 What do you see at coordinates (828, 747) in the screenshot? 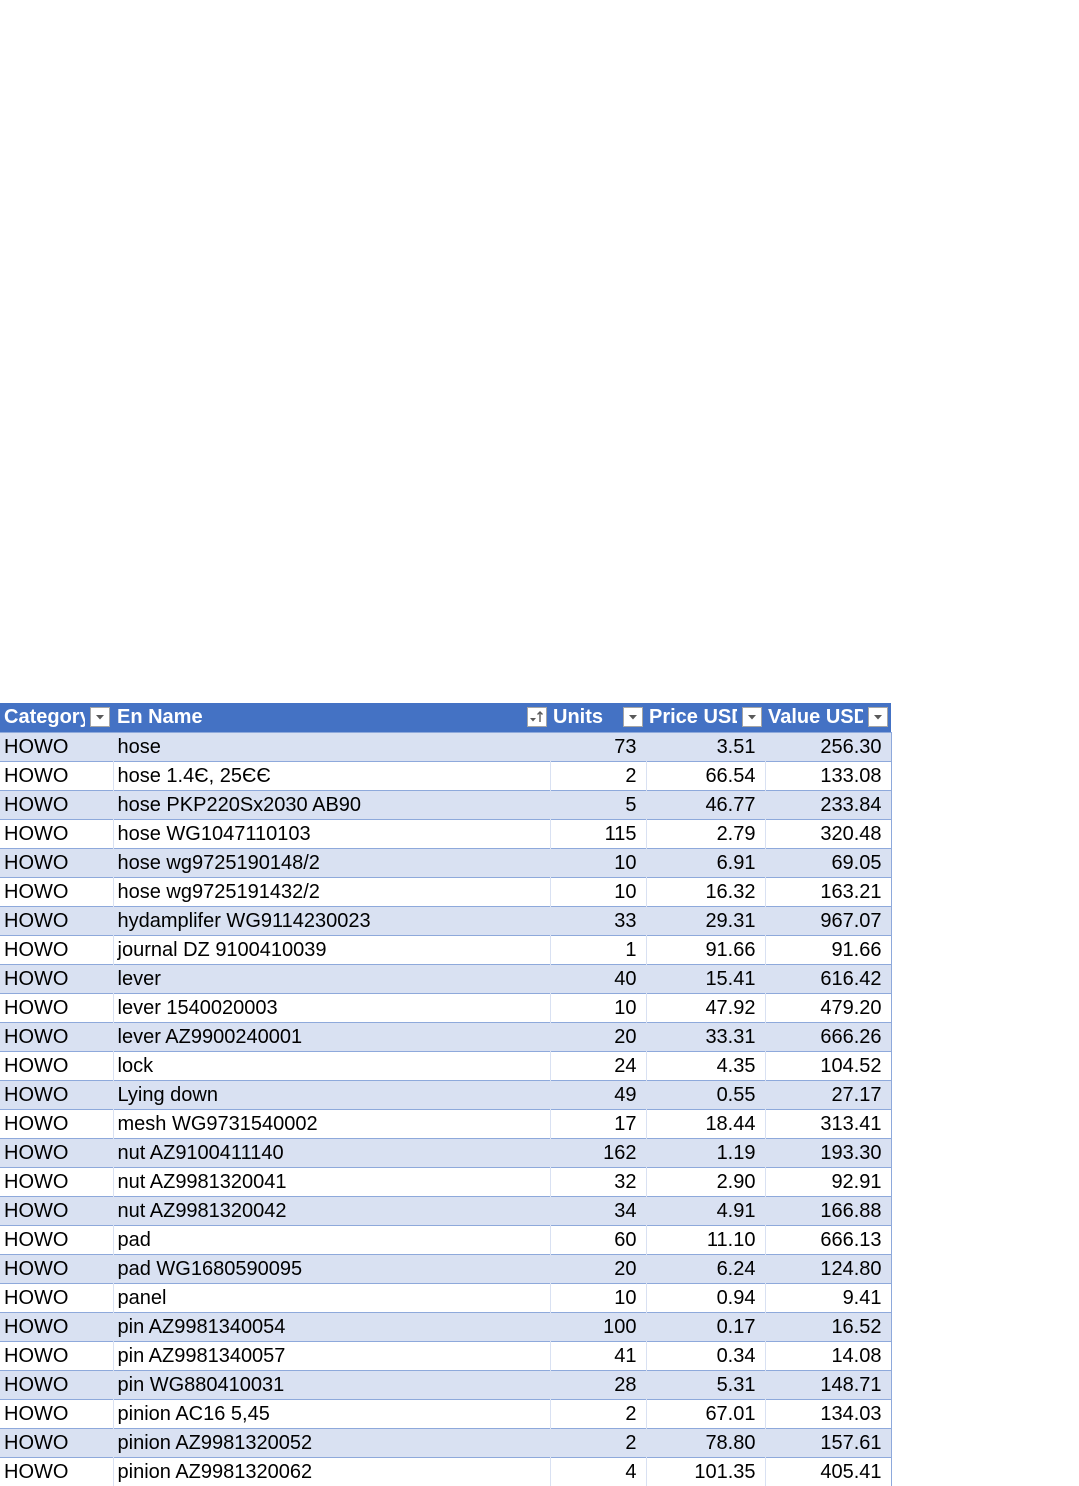
I see `cell-value: 256.30` at bounding box center [828, 747].